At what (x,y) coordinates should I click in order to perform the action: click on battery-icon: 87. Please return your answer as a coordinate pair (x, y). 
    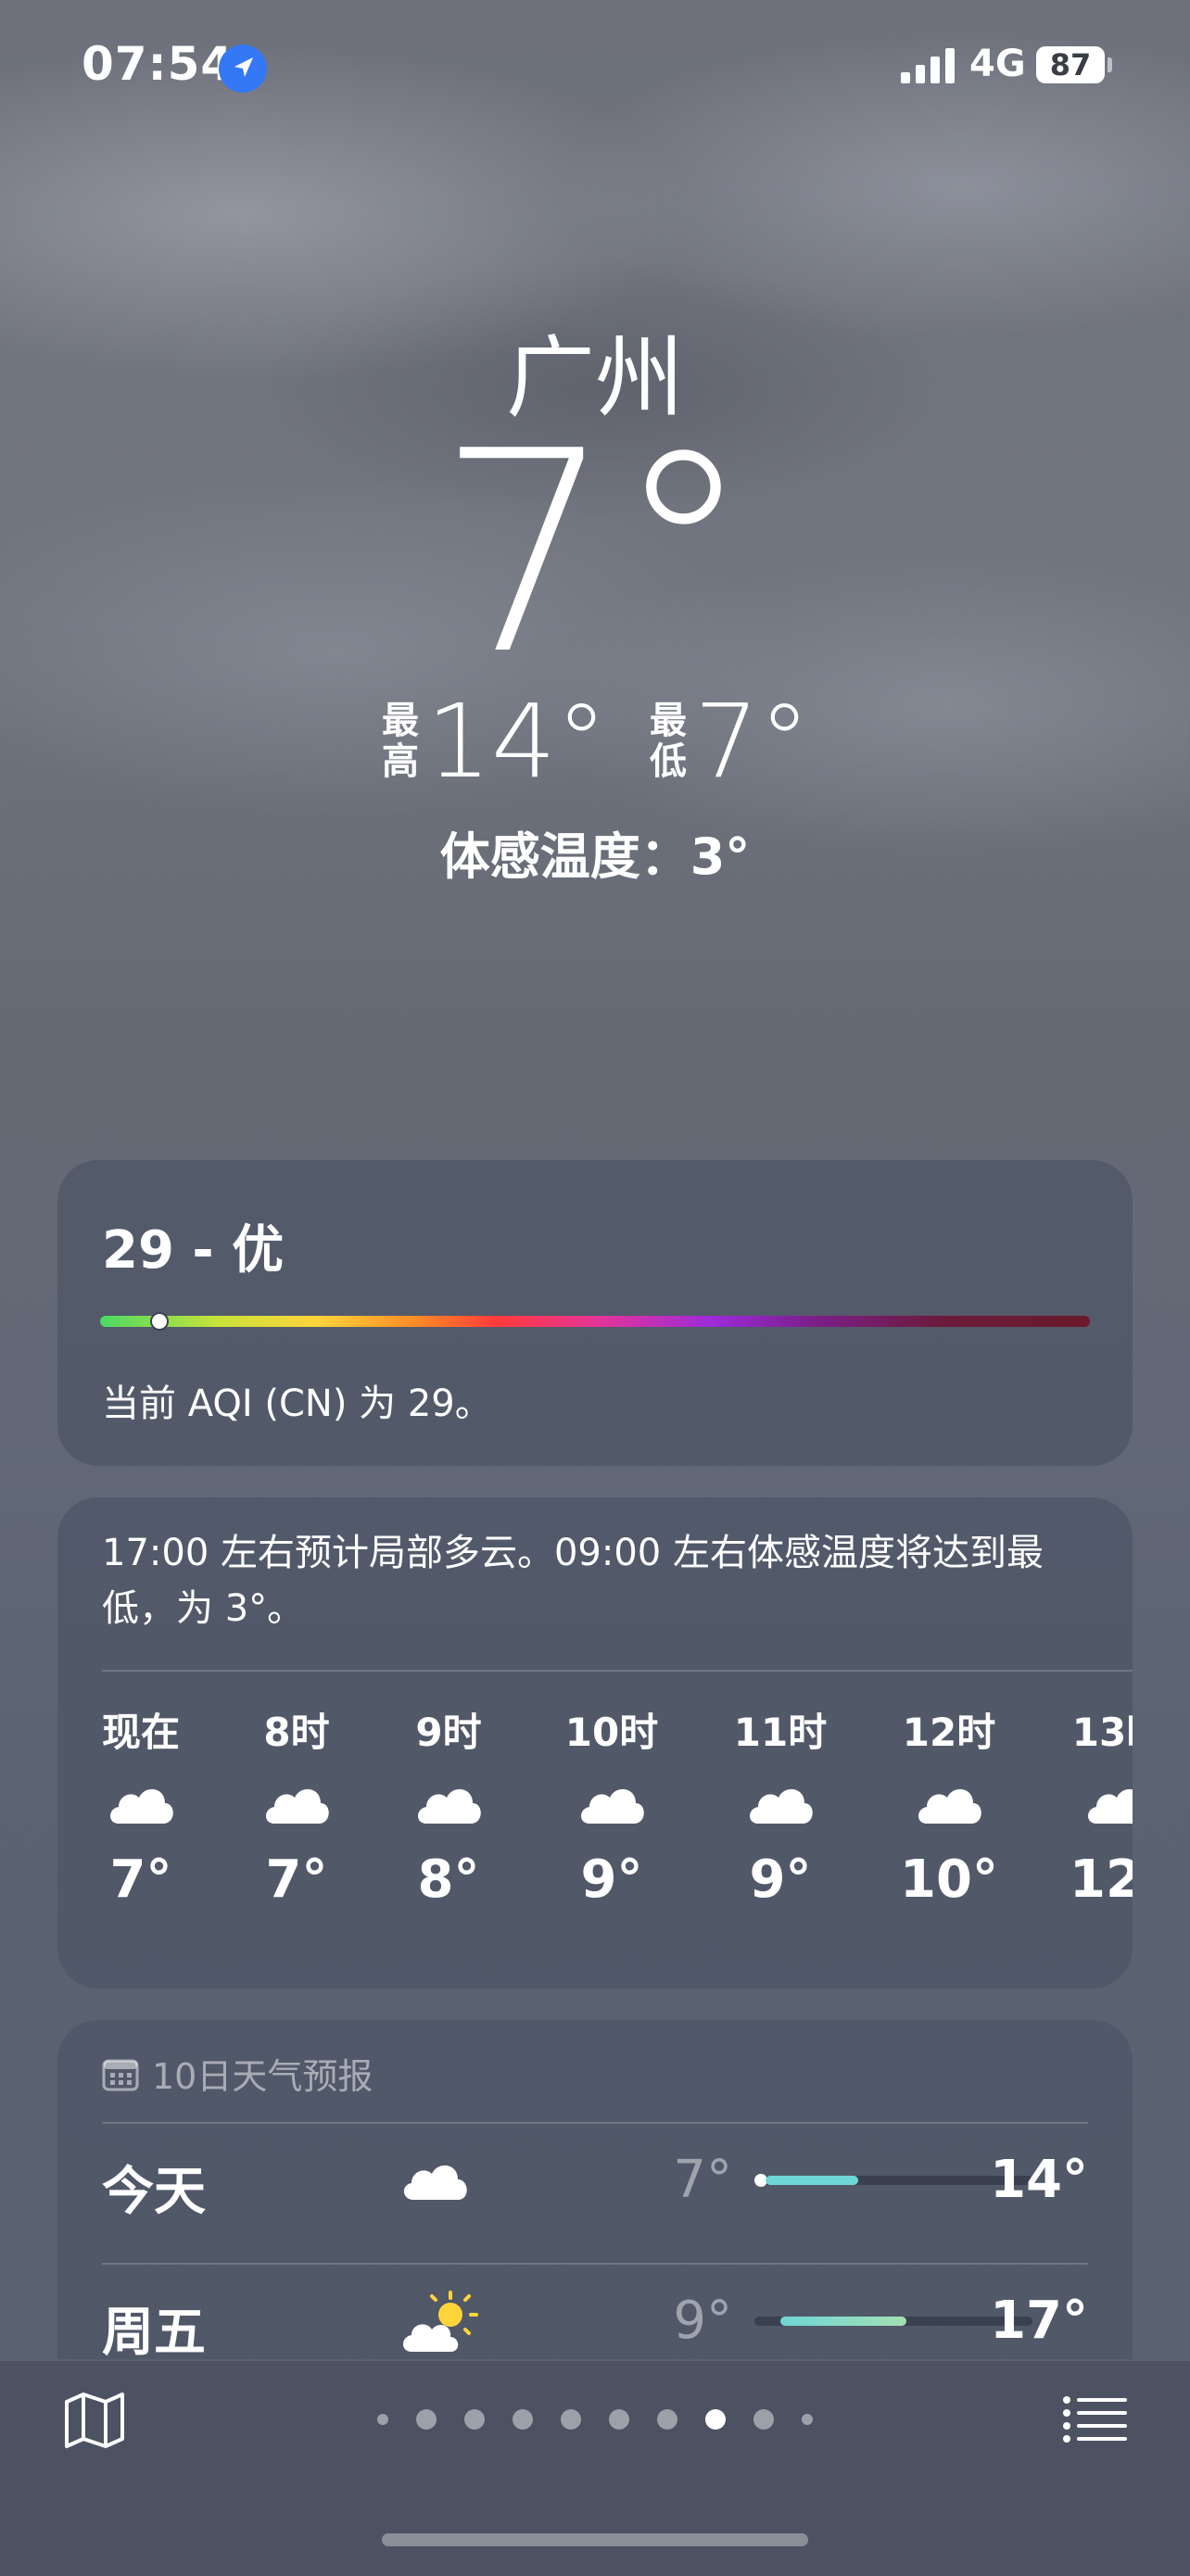
    Looking at the image, I should click on (1070, 64).